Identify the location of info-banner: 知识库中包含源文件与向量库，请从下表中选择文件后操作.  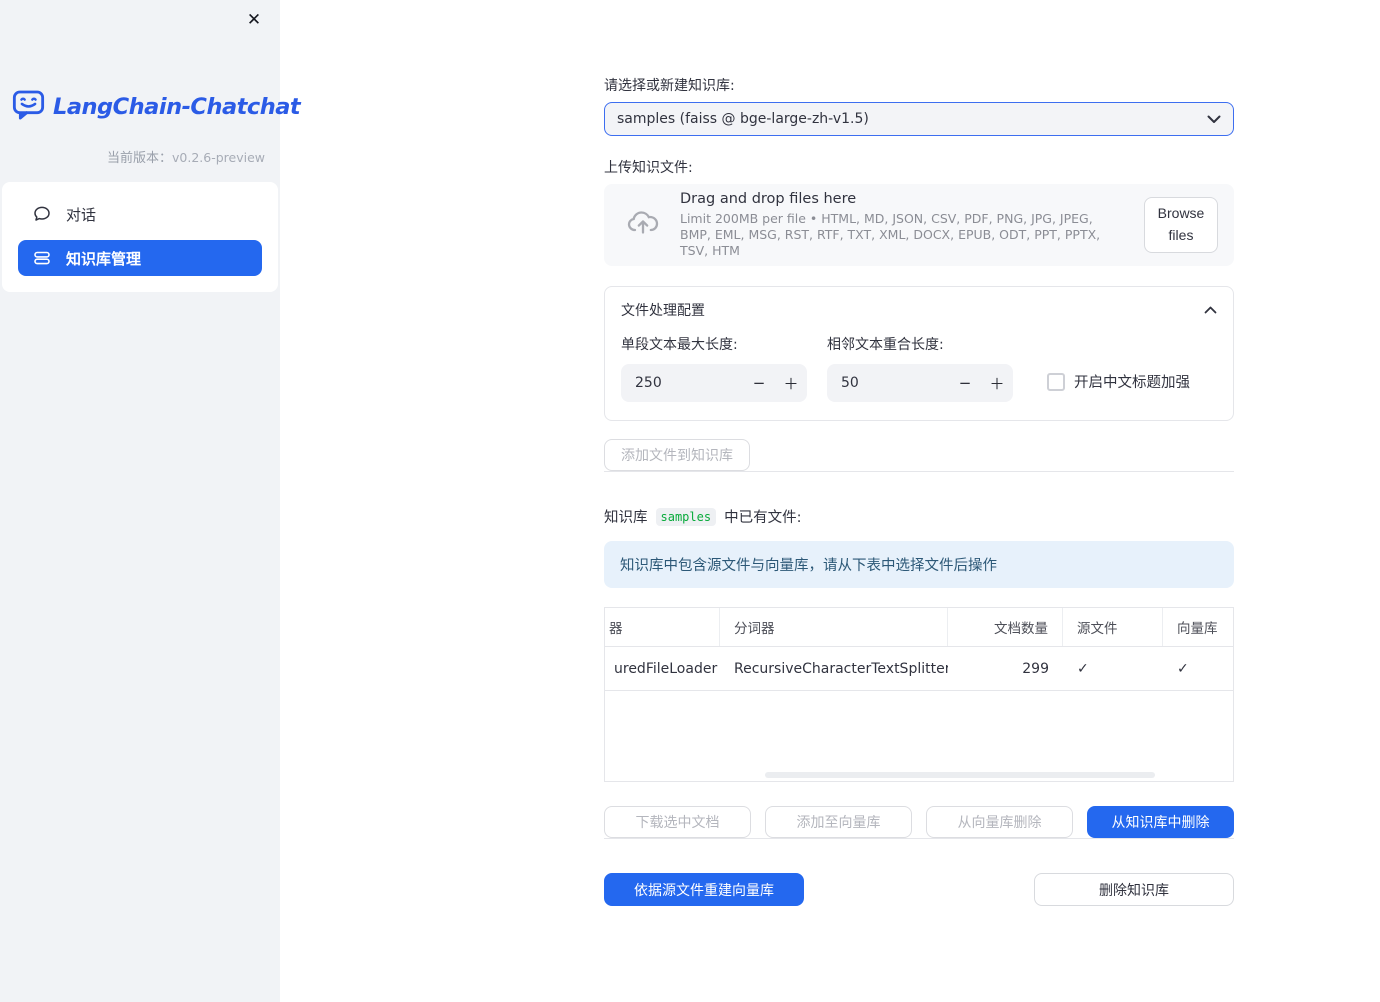
(919, 564).